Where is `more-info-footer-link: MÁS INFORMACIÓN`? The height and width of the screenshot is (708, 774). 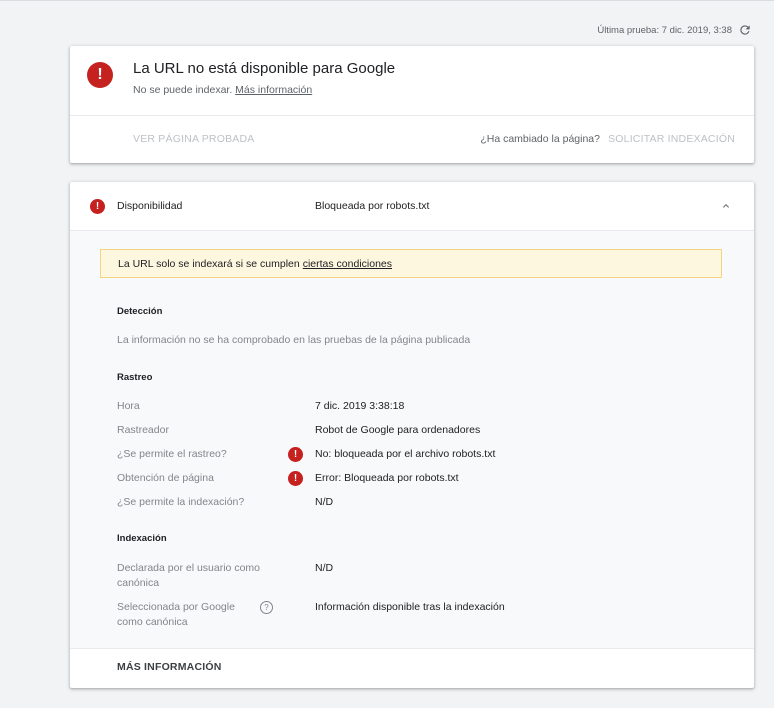
more-info-footer-link: MÁS INFORMACIÓN is located at coordinates (169, 667).